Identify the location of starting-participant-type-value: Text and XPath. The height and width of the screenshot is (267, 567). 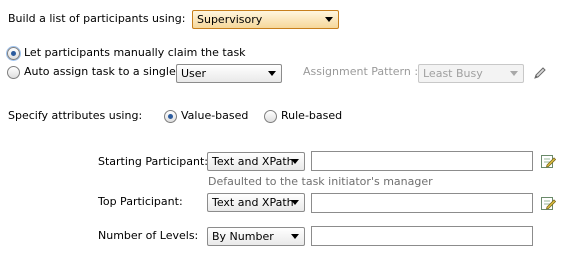
(253, 161).